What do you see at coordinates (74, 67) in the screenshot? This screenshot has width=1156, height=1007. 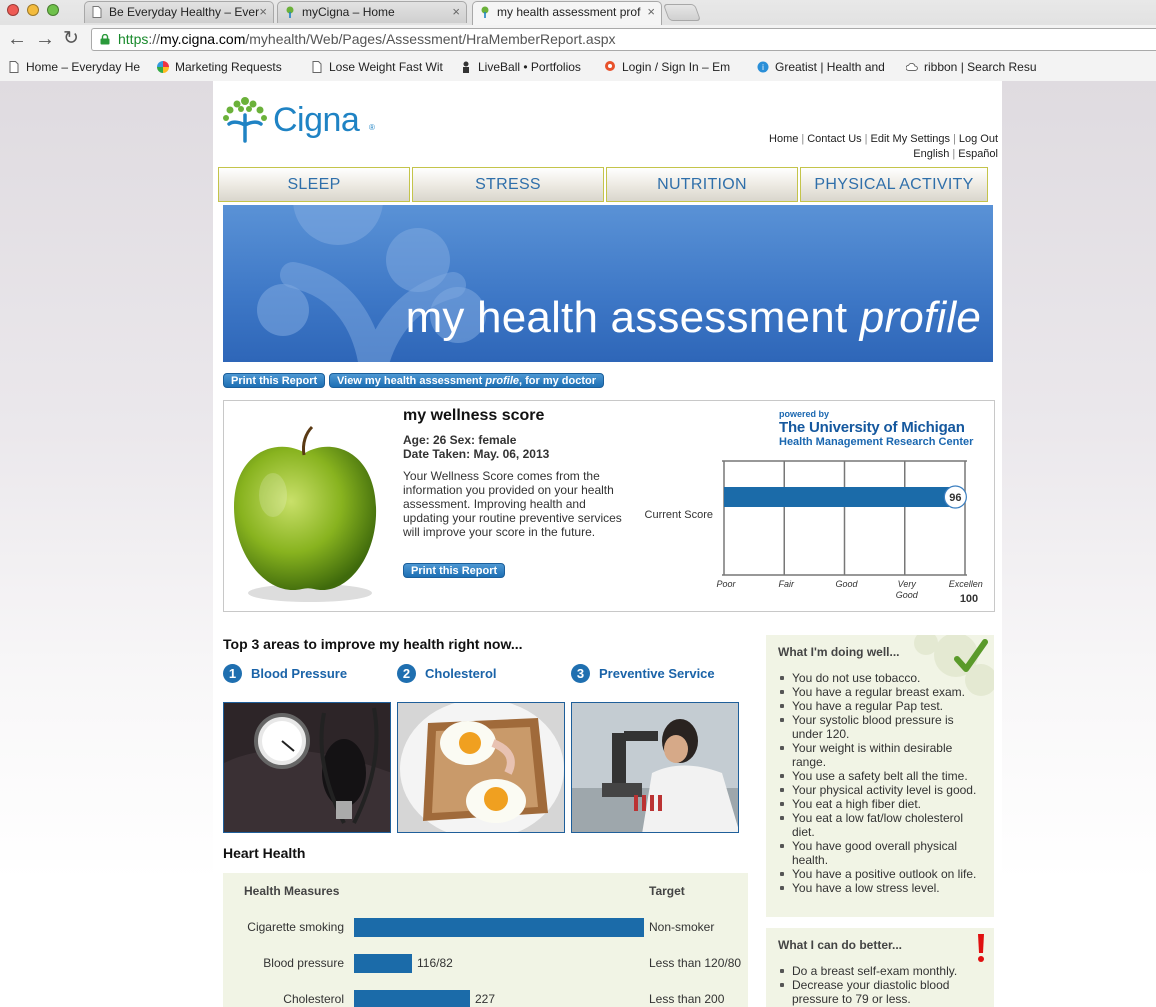 I see `bookmark-item: Home – Everyday He` at bounding box center [74, 67].